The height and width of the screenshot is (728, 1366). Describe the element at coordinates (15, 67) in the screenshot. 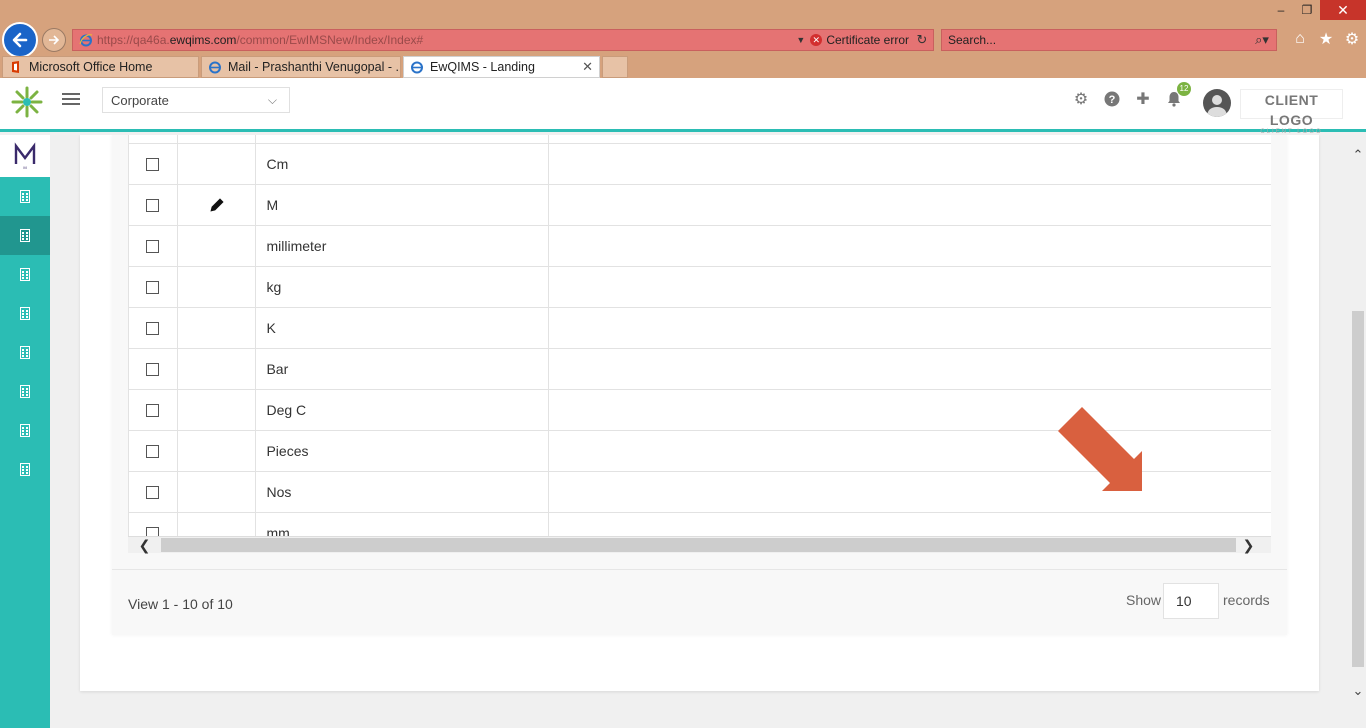

I see `office-icon` at that location.